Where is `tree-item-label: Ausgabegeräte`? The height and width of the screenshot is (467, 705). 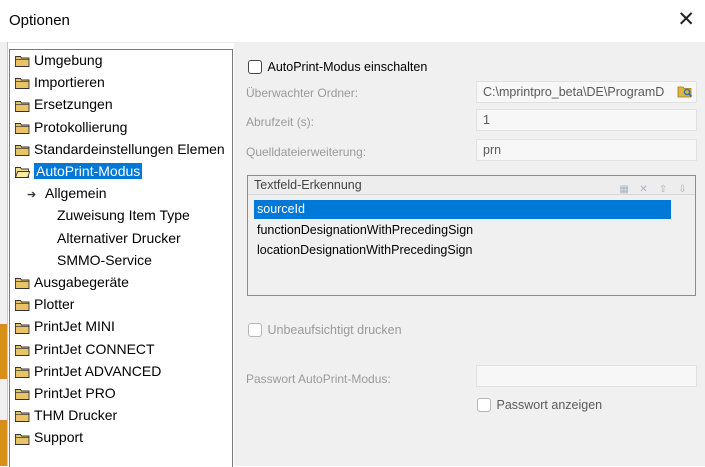 tree-item-label: Ausgabegeräte is located at coordinates (81, 282).